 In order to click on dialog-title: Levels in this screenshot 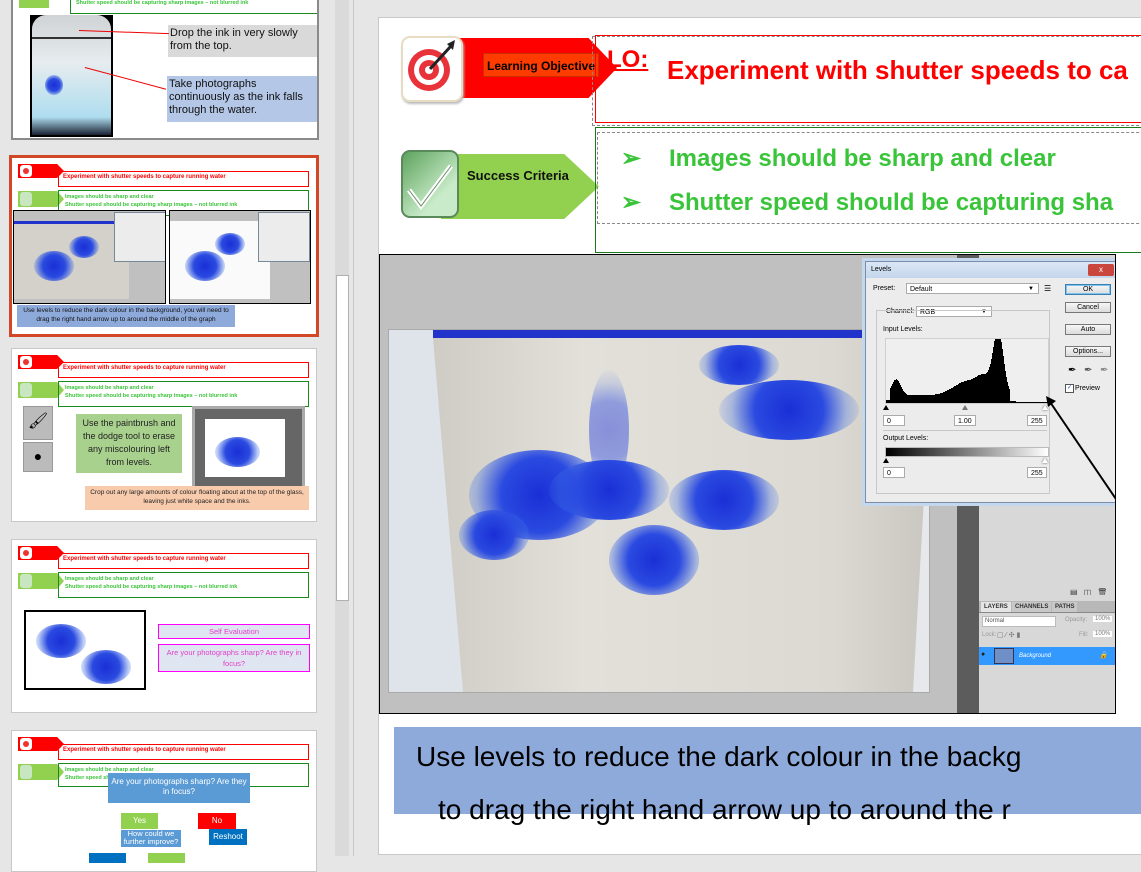, I will do `click(881, 269)`.